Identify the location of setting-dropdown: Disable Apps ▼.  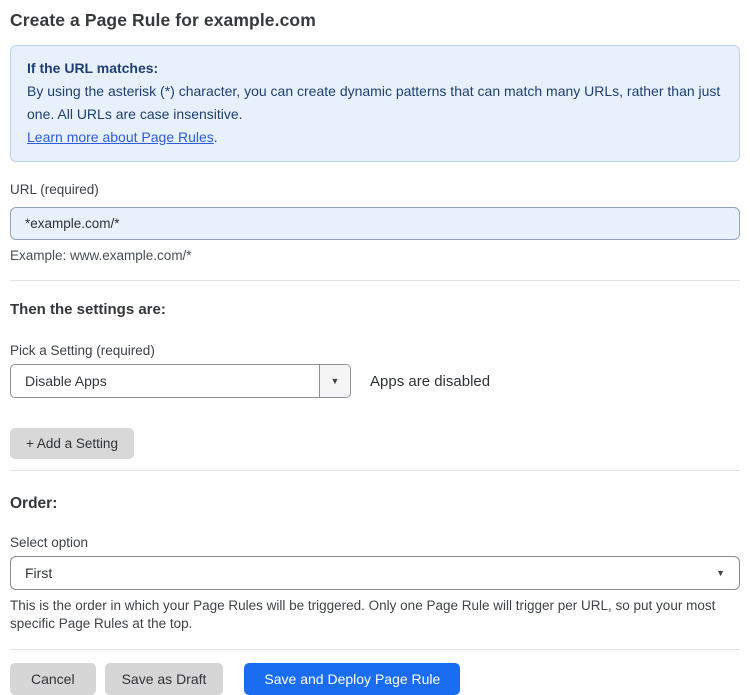
(180, 381).